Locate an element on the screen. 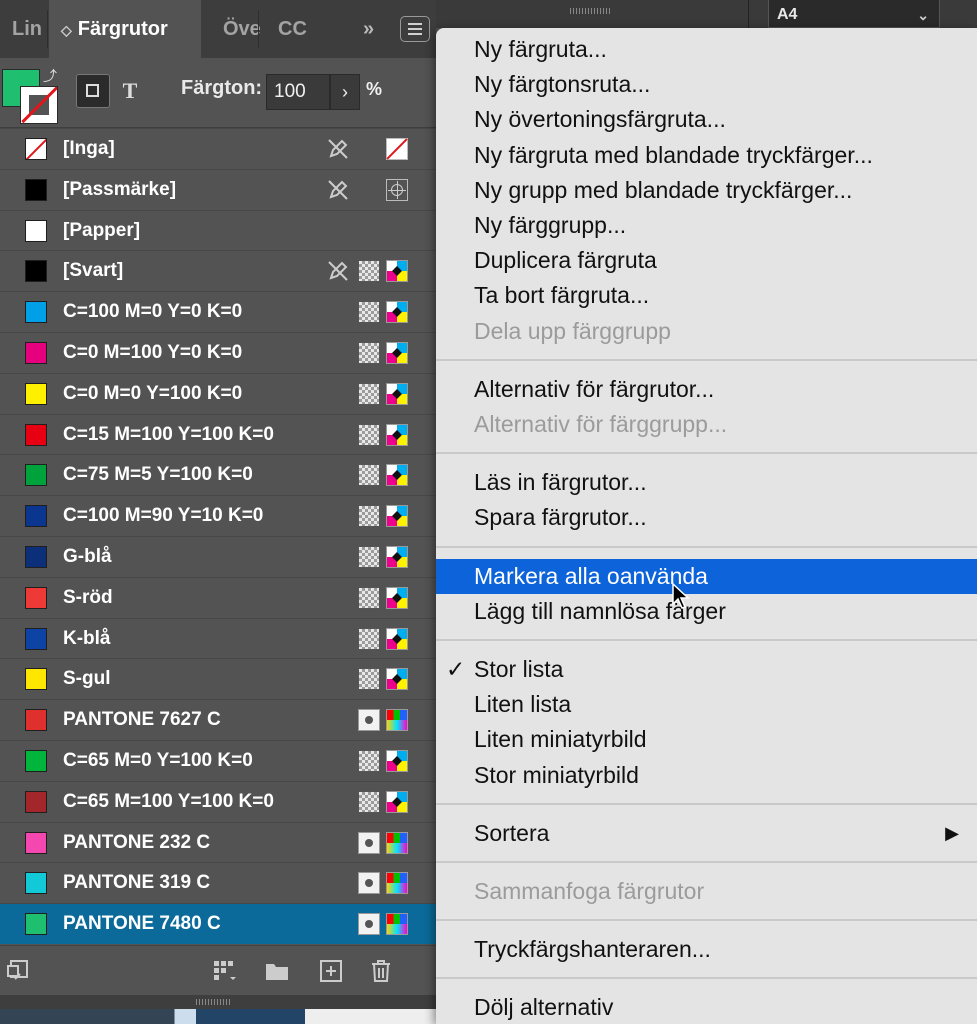 This screenshot has height=1024, width=977. menu-item: Liten lista is located at coordinates (706, 704).